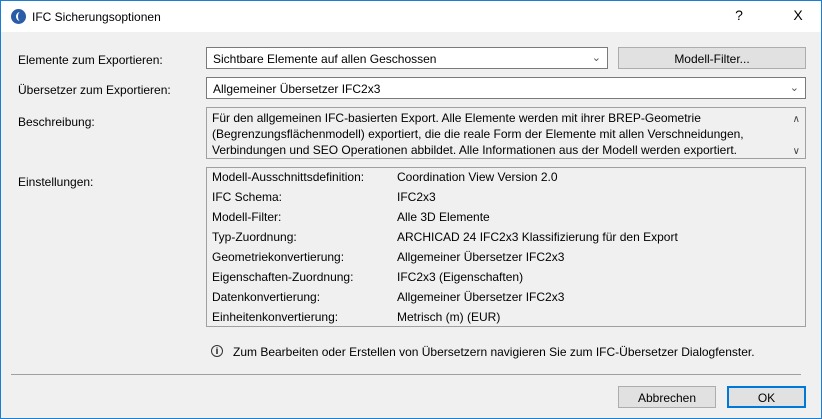 The width and height of the screenshot is (822, 419). What do you see at coordinates (325, 59) in the screenshot?
I see `elements-value: Sichtbare Elemente auf allen Geschossen` at bounding box center [325, 59].